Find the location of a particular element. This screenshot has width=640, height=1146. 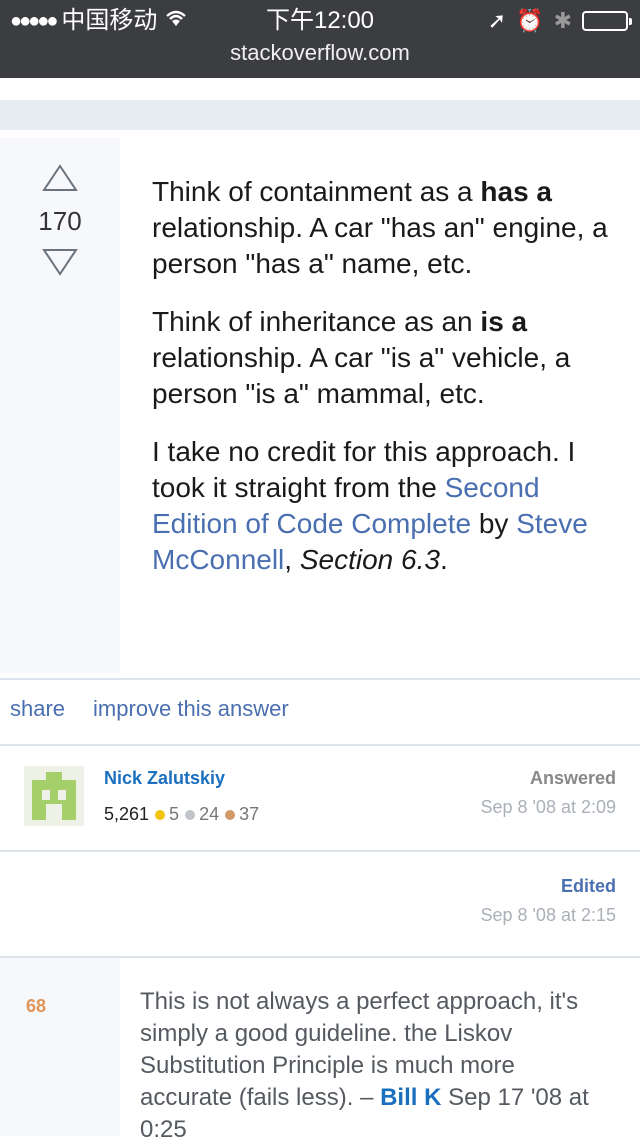

author-reputation: 5,261 5 24 37 is located at coordinates (181, 814).